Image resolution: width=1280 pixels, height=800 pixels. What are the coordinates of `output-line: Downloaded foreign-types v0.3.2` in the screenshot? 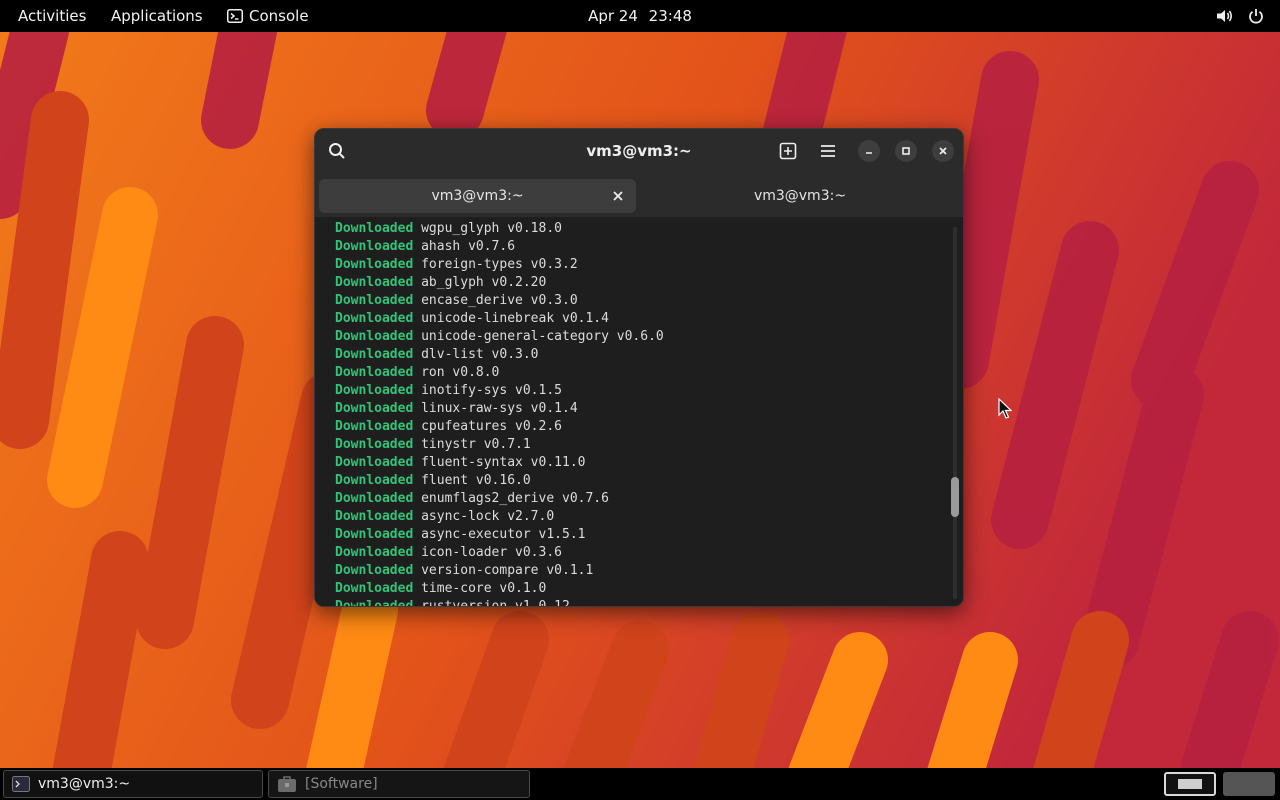 It's located at (499, 265).